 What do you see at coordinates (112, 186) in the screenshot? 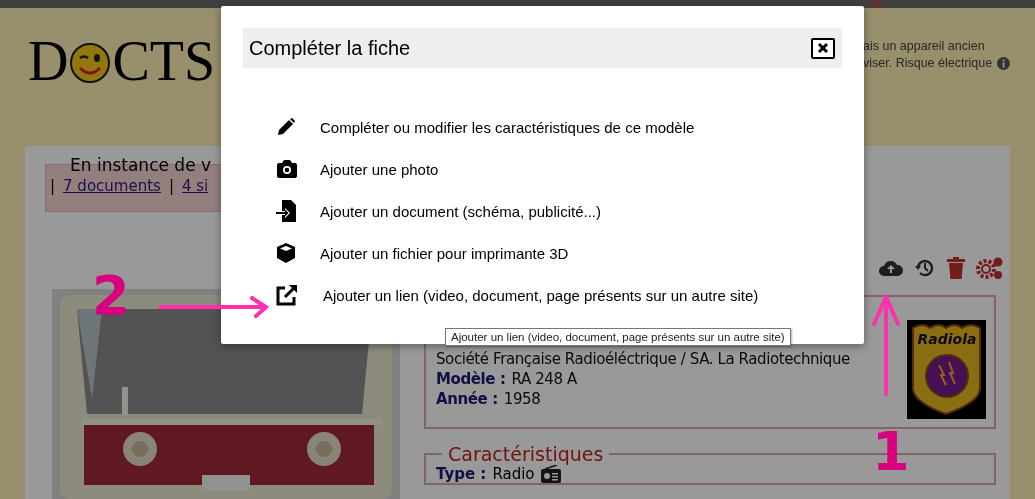
I see `documents-link: 7 documents` at bounding box center [112, 186].